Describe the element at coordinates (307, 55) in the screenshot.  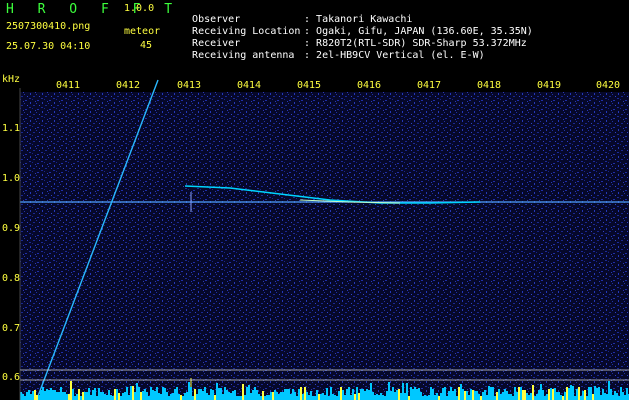
I see `info-colon: :` at that location.